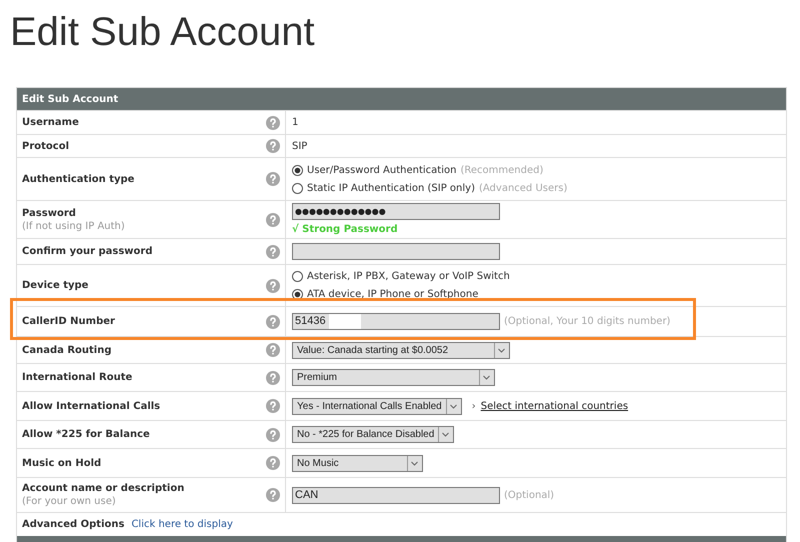 This screenshot has height=542, width=800. What do you see at coordinates (87, 251) in the screenshot?
I see `field-label: Confirm your password` at bounding box center [87, 251].